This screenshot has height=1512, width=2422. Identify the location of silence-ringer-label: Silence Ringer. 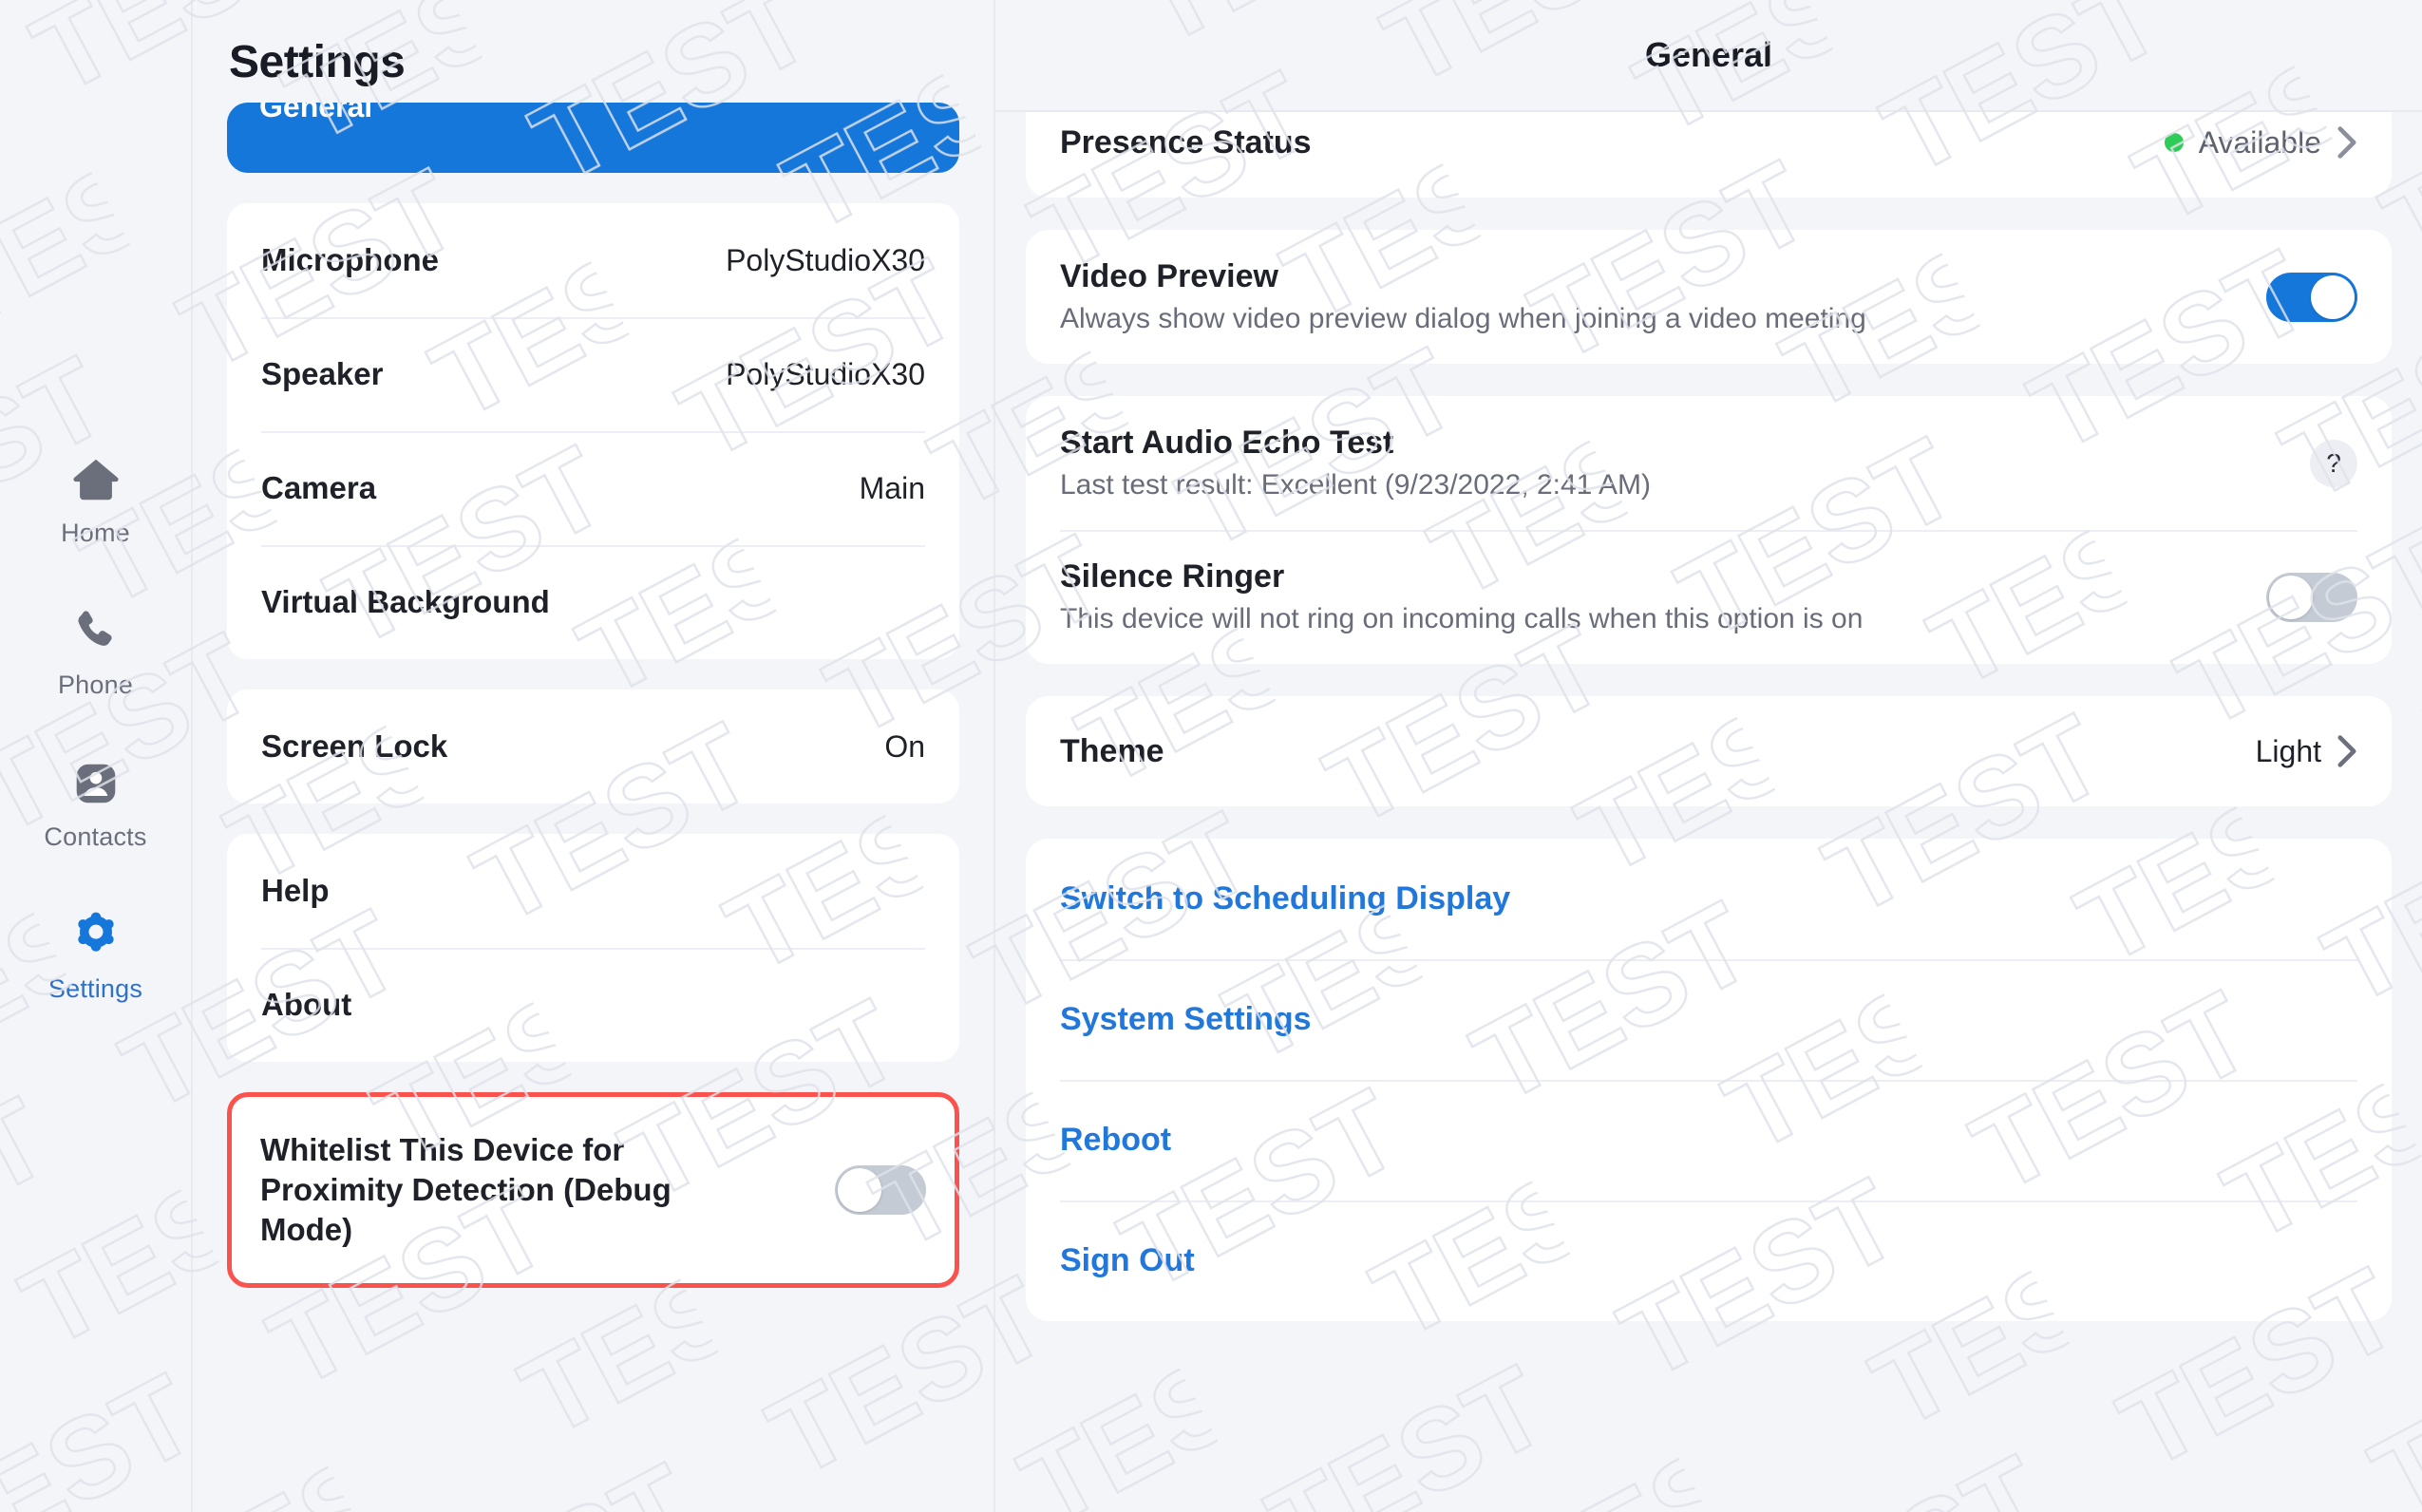
(1172, 577).